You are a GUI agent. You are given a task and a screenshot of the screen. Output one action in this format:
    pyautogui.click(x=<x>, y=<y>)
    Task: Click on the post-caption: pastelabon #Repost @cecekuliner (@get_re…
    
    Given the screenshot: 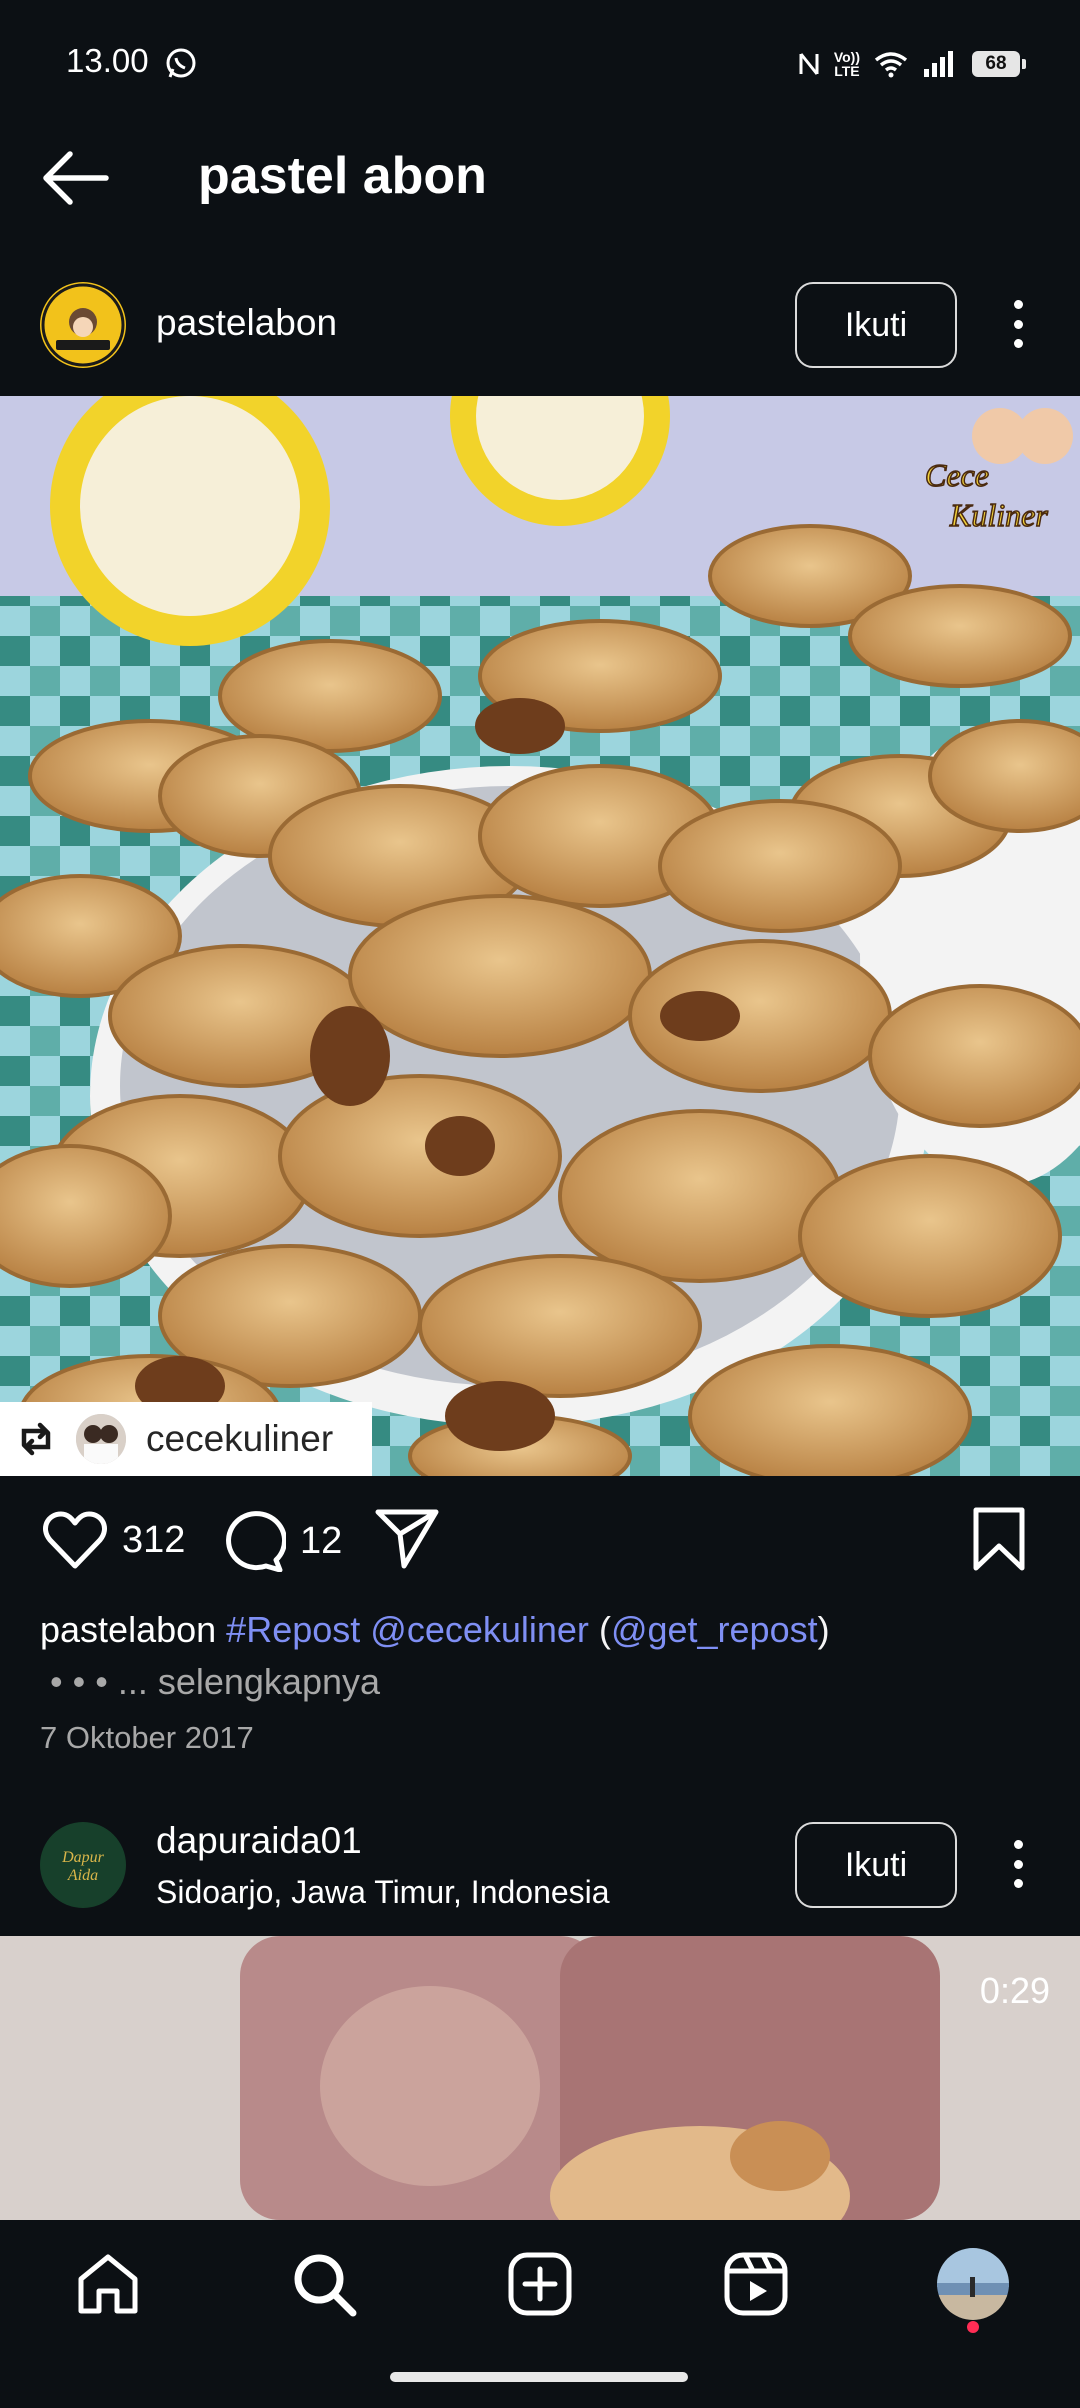 What is the action you would take?
    pyautogui.click(x=540, y=1656)
    